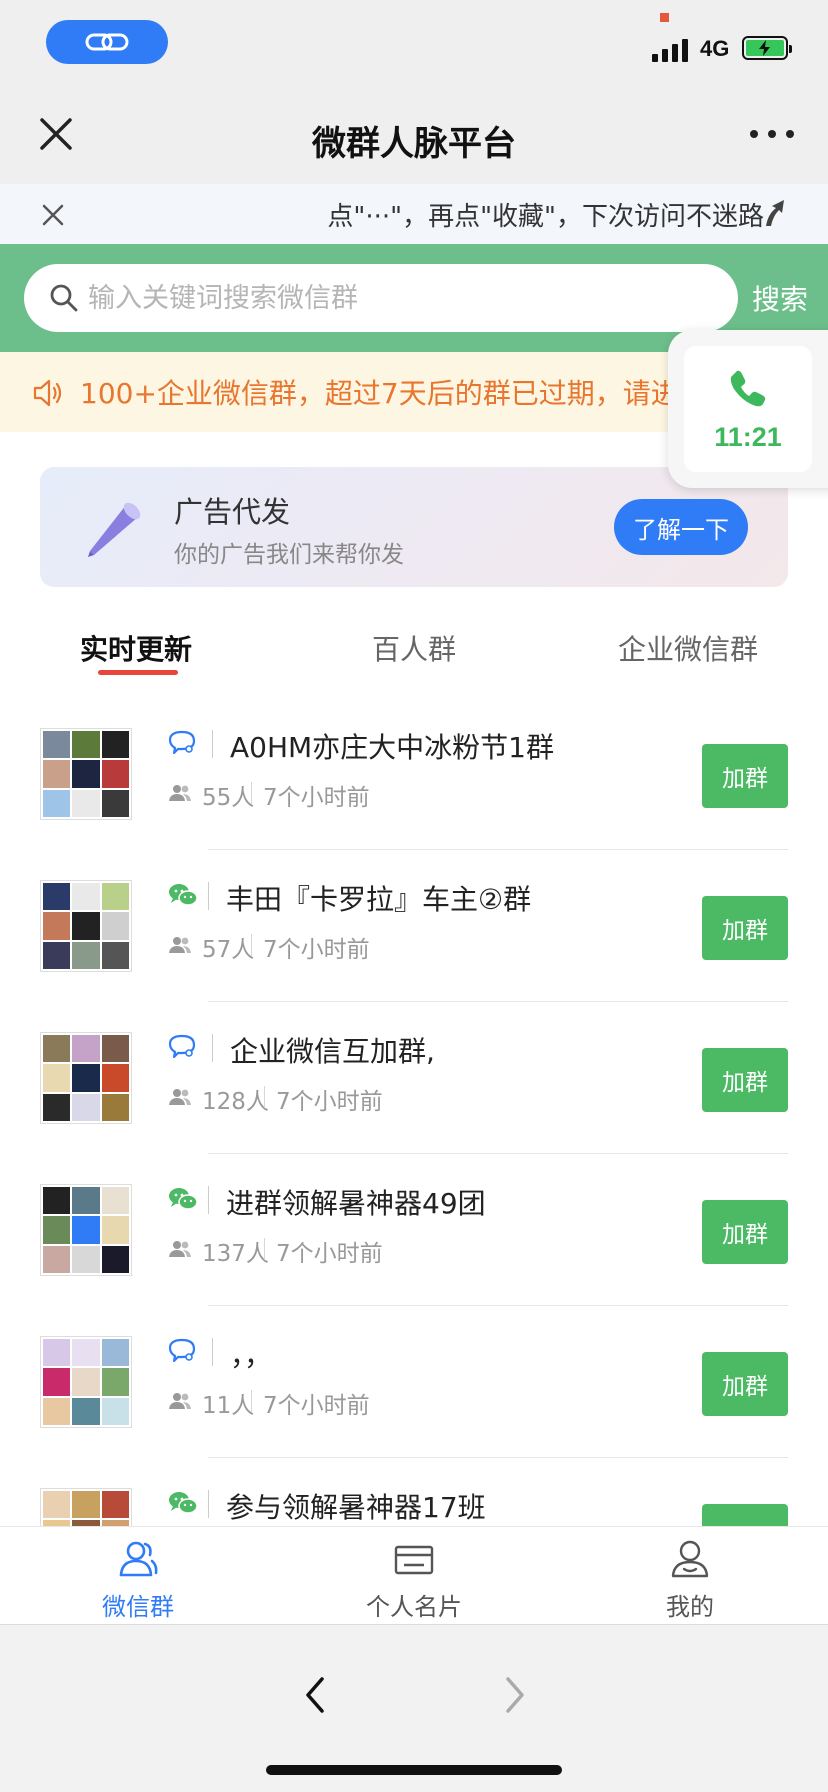 Image resolution: width=828 pixels, height=1792 pixels. I want to click on search-button: 搜索, so click(780, 298).